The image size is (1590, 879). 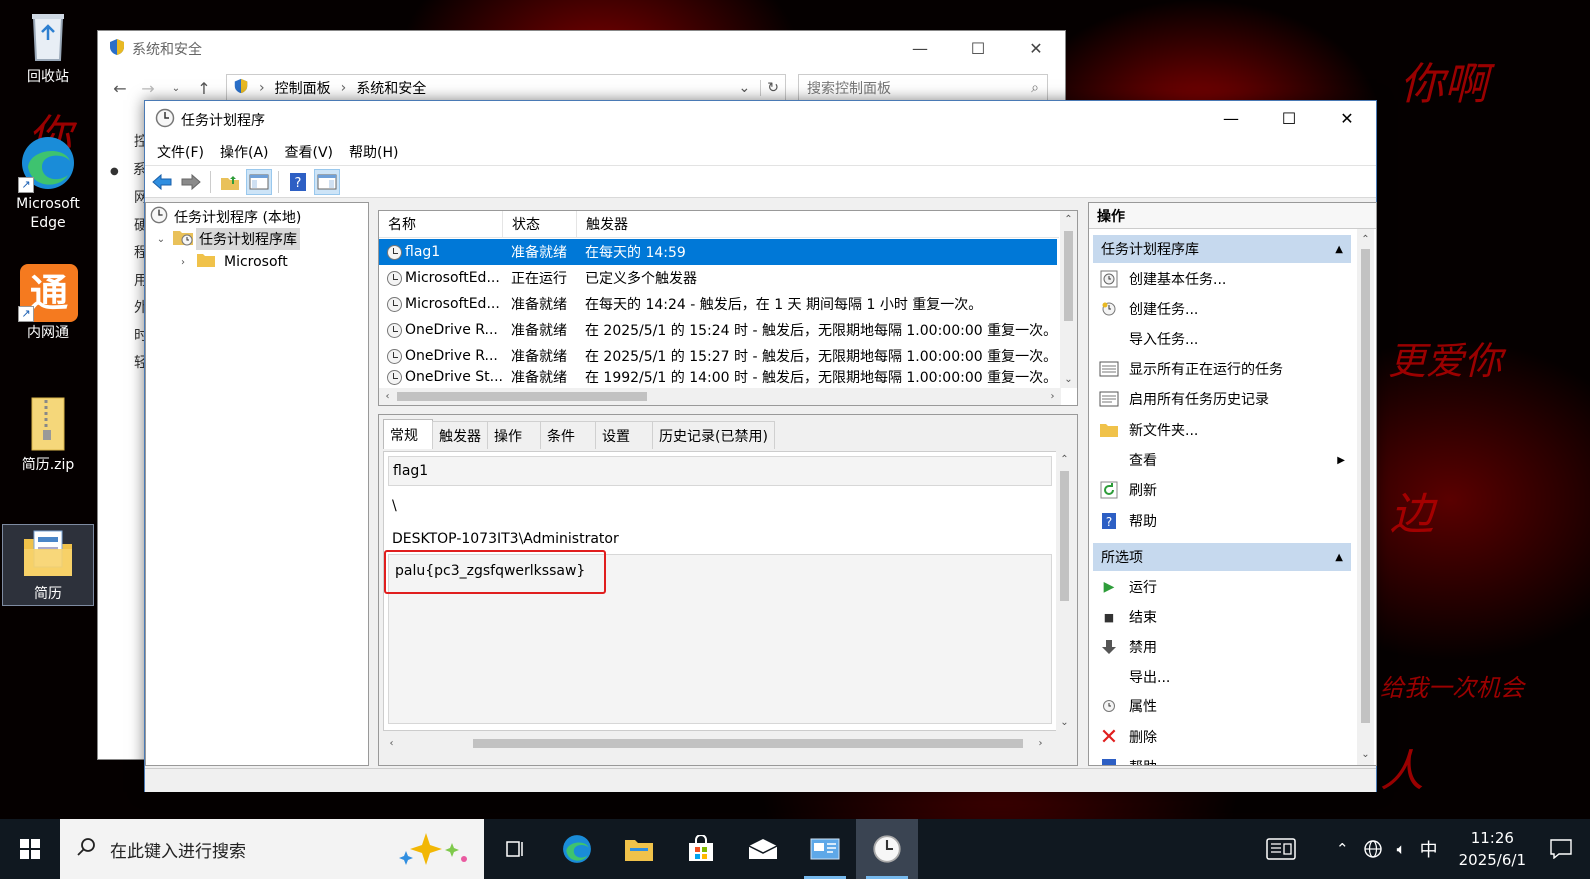 What do you see at coordinates (1222, 557) in the screenshot?
I see `section-header-selected: 所选项 ▲` at bounding box center [1222, 557].